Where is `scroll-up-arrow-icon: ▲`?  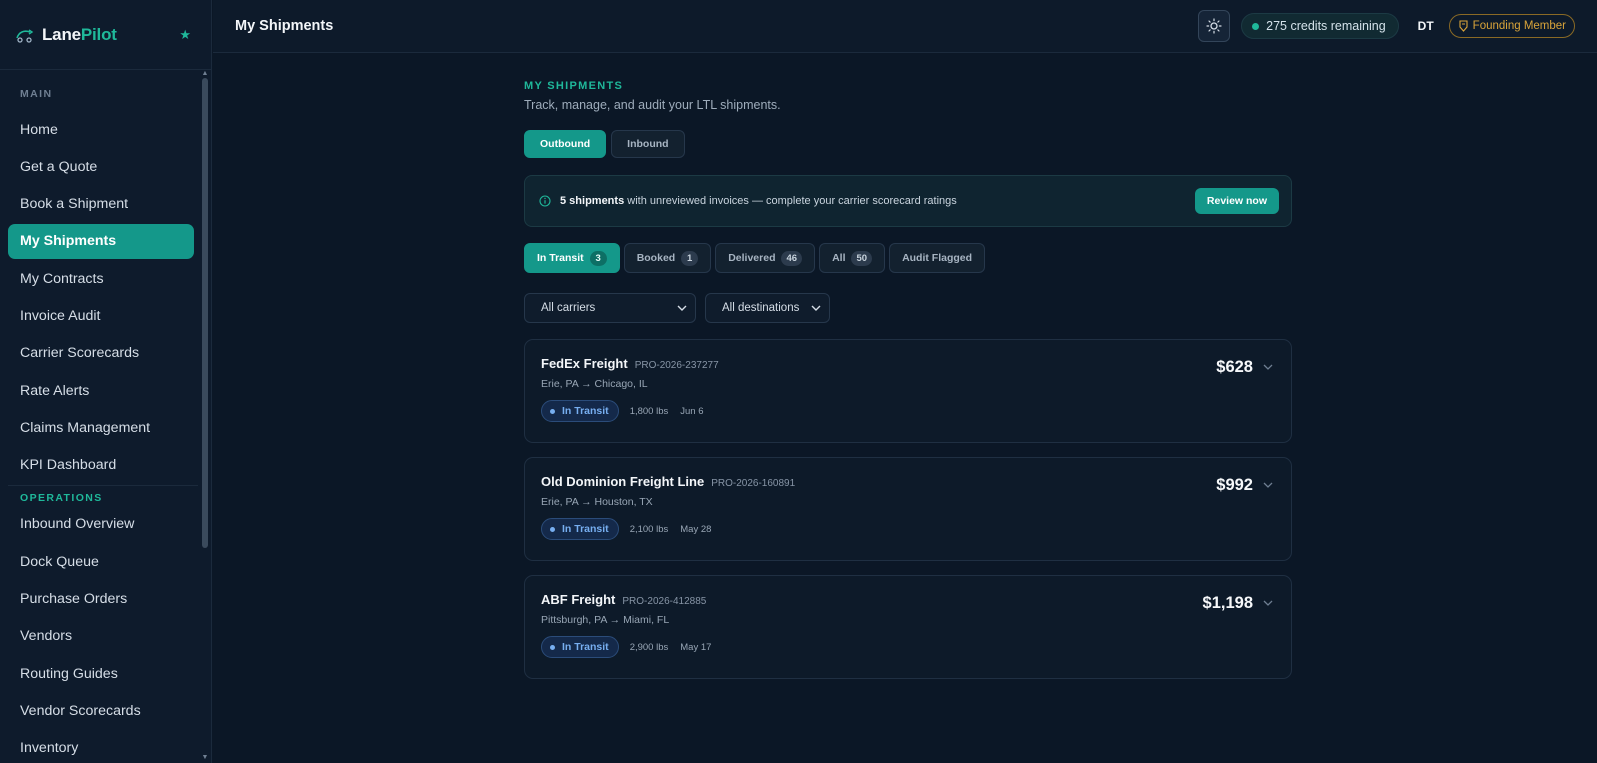
scroll-up-arrow-icon: ▲ is located at coordinates (205, 73).